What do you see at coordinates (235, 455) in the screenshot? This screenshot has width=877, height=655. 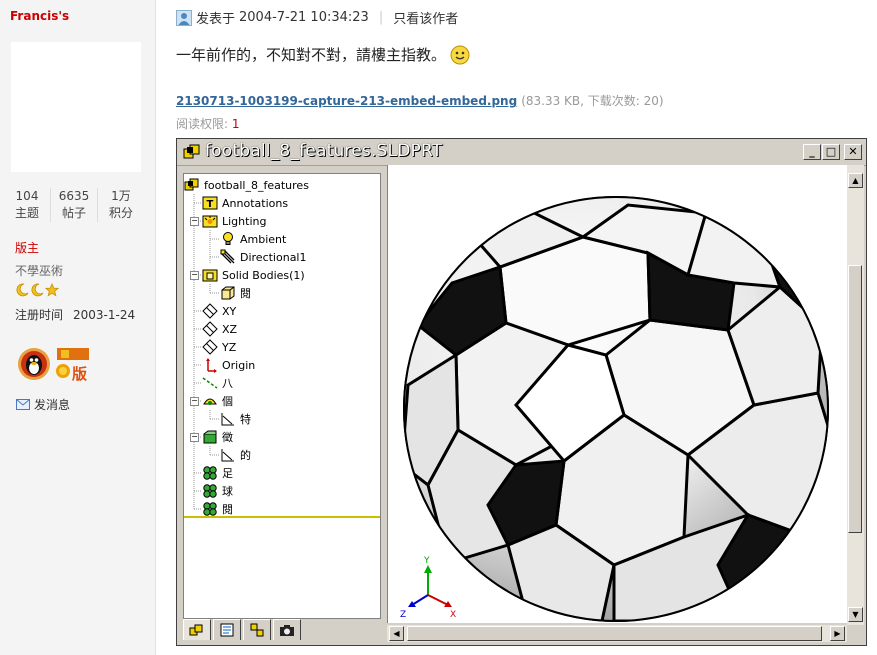 I see `tree-item-sketch-2: 的` at bounding box center [235, 455].